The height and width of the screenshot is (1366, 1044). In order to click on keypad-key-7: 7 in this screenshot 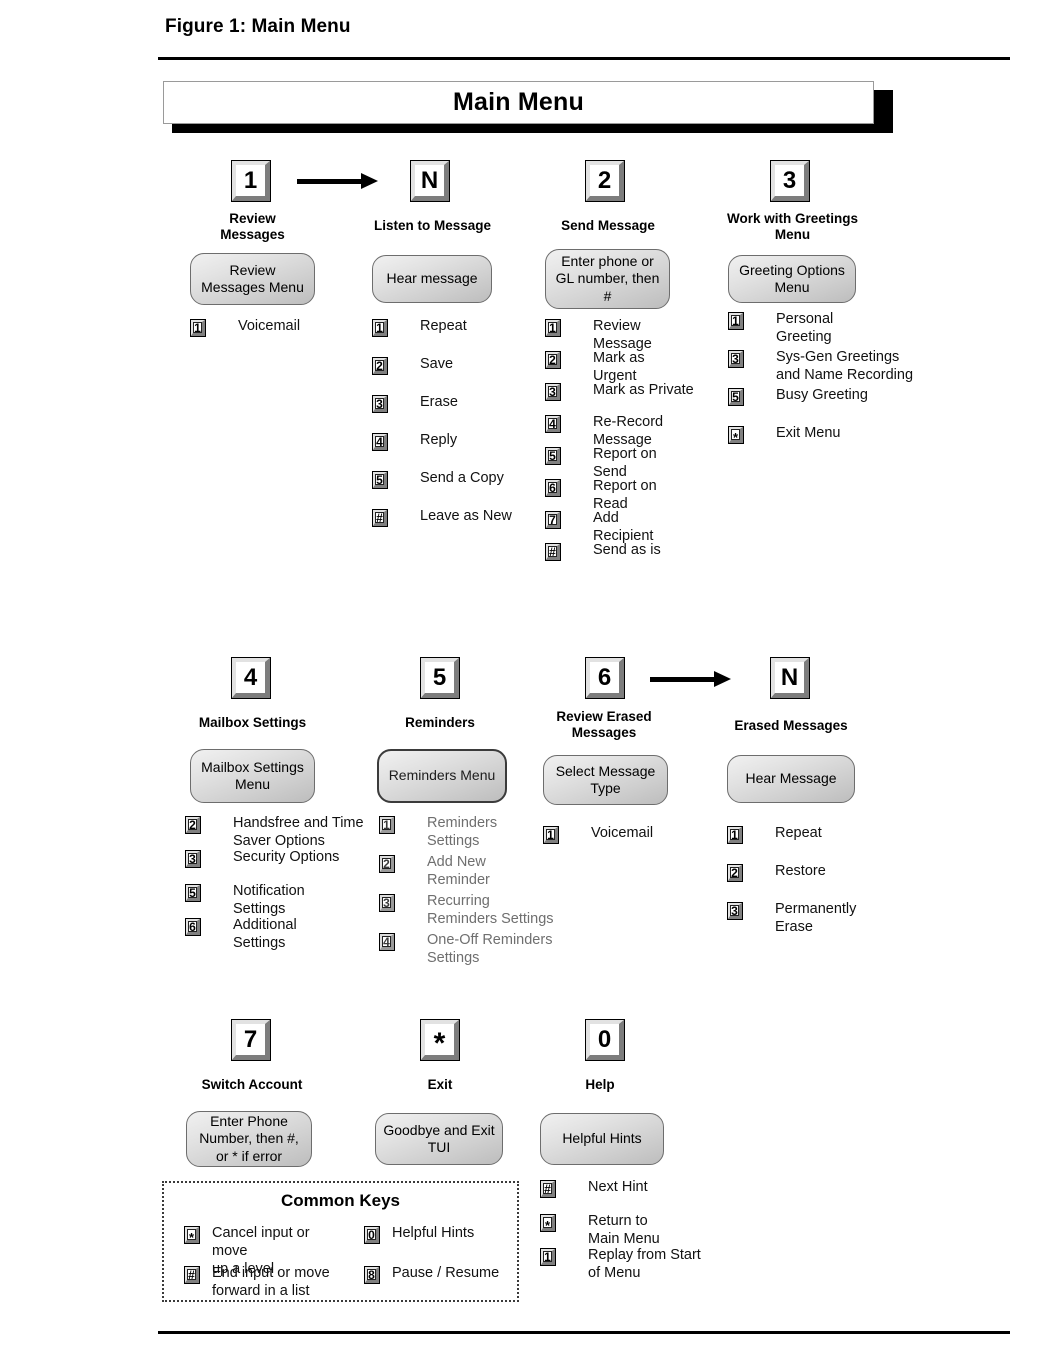, I will do `click(251, 1040)`.